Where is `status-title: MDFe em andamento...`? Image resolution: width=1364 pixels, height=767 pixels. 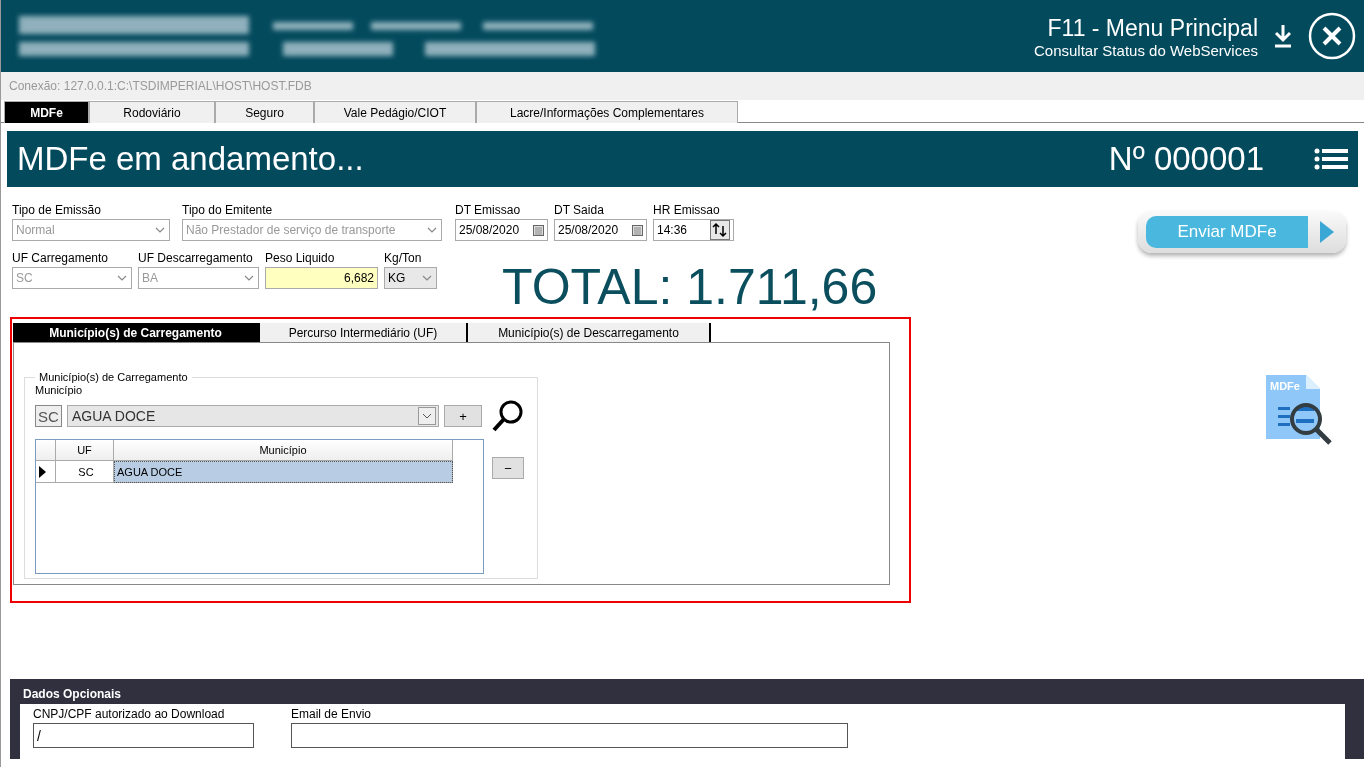 status-title: MDFe em andamento... is located at coordinates (190, 159).